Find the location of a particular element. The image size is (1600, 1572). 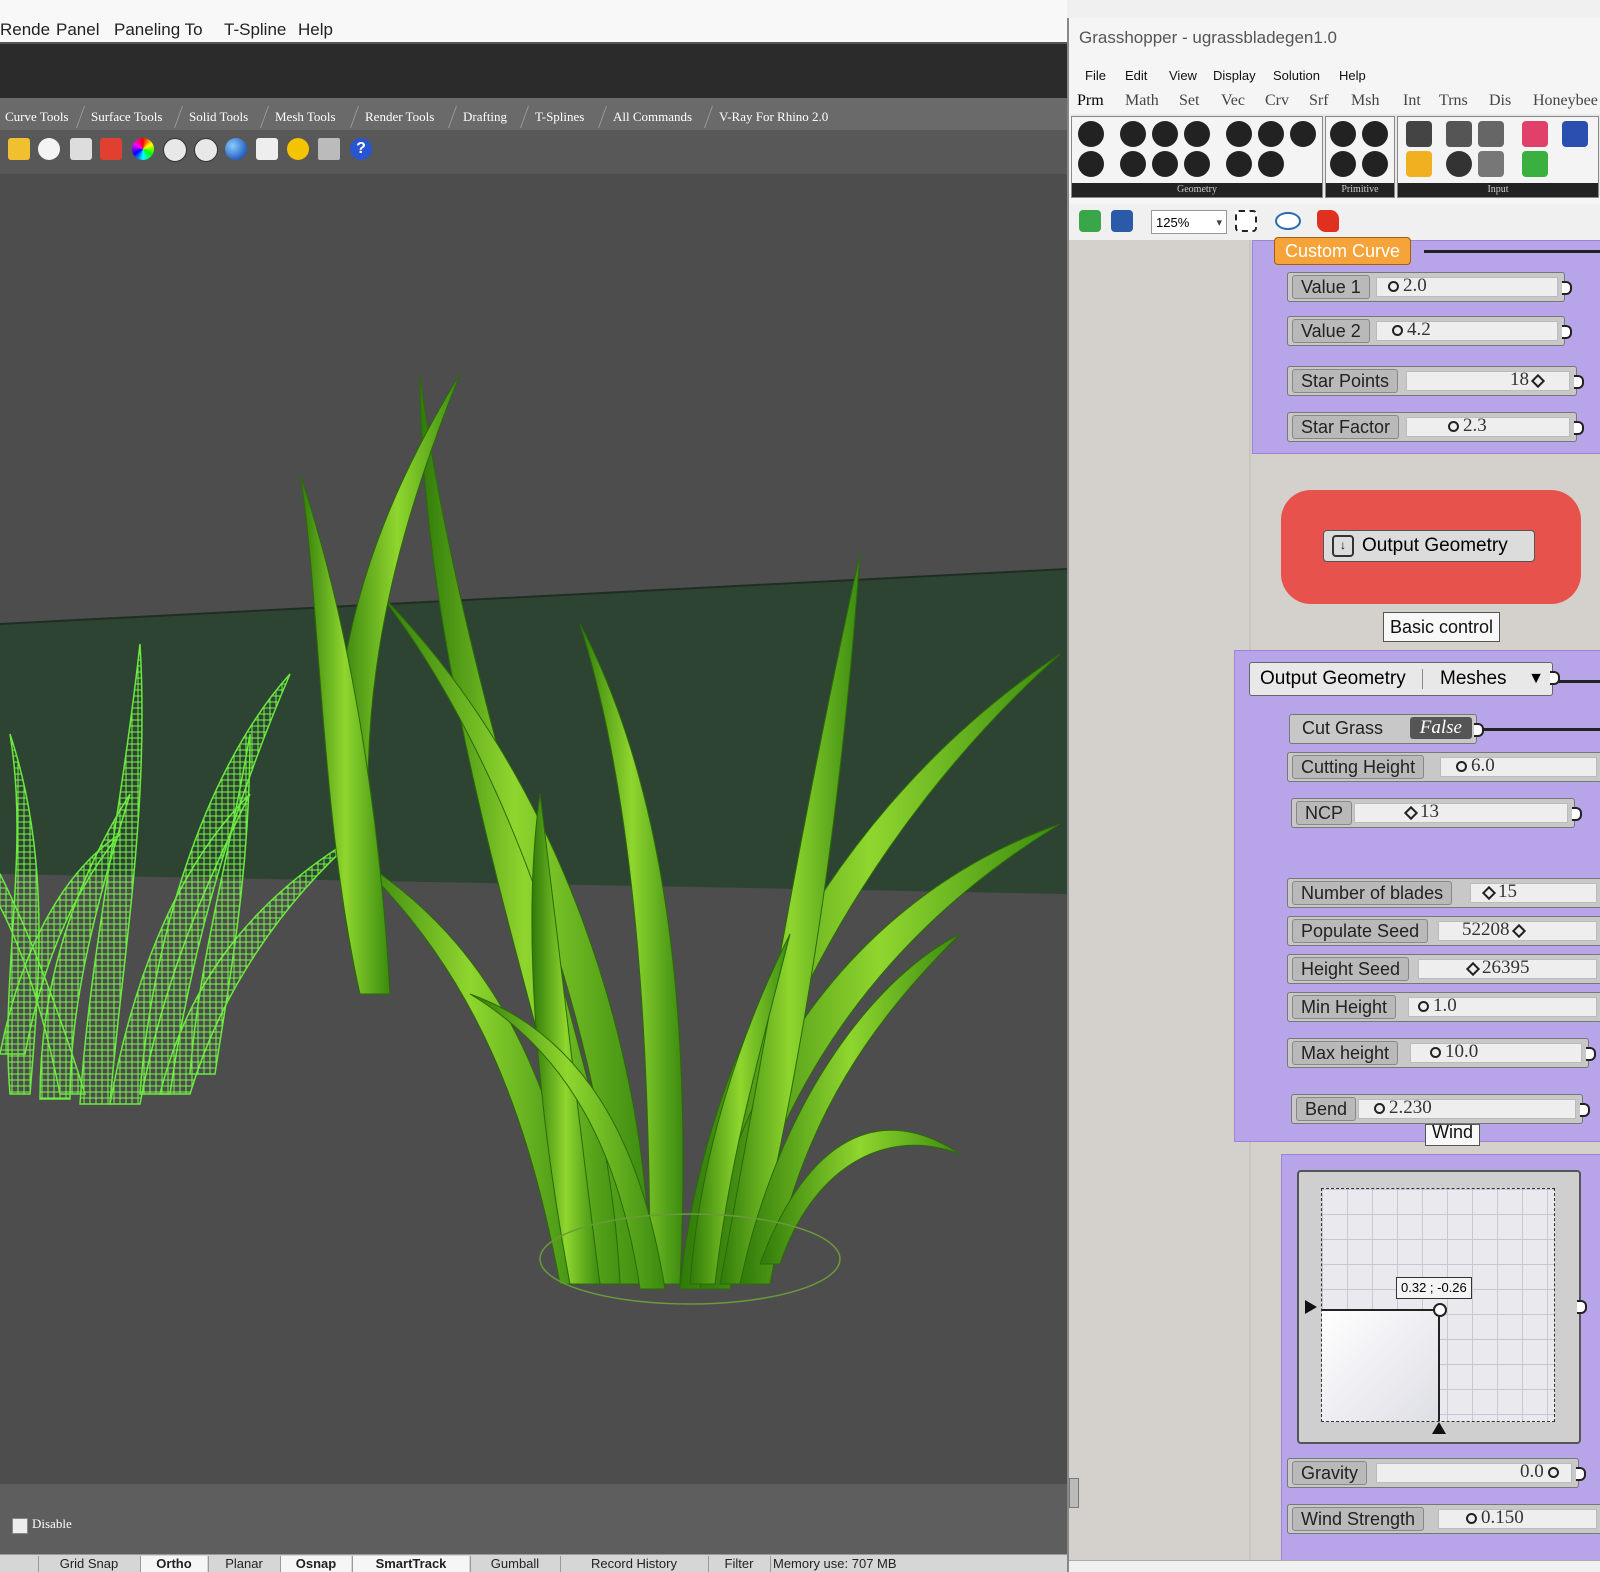

graph-x-marker-icon is located at coordinates (1439, 1428).